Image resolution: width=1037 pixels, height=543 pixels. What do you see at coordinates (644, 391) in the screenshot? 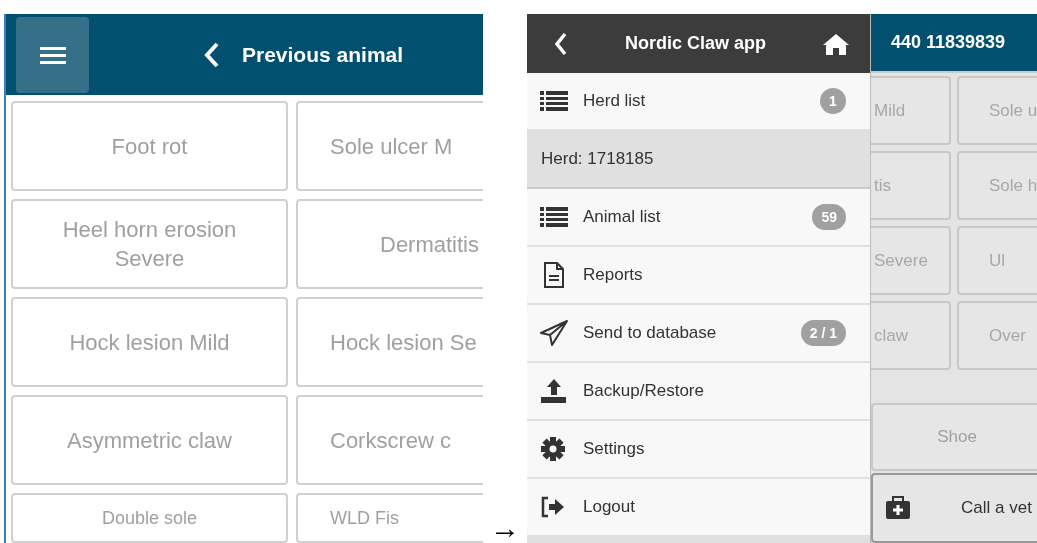
I see `menu-item-label: Backup/Restore` at bounding box center [644, 391].